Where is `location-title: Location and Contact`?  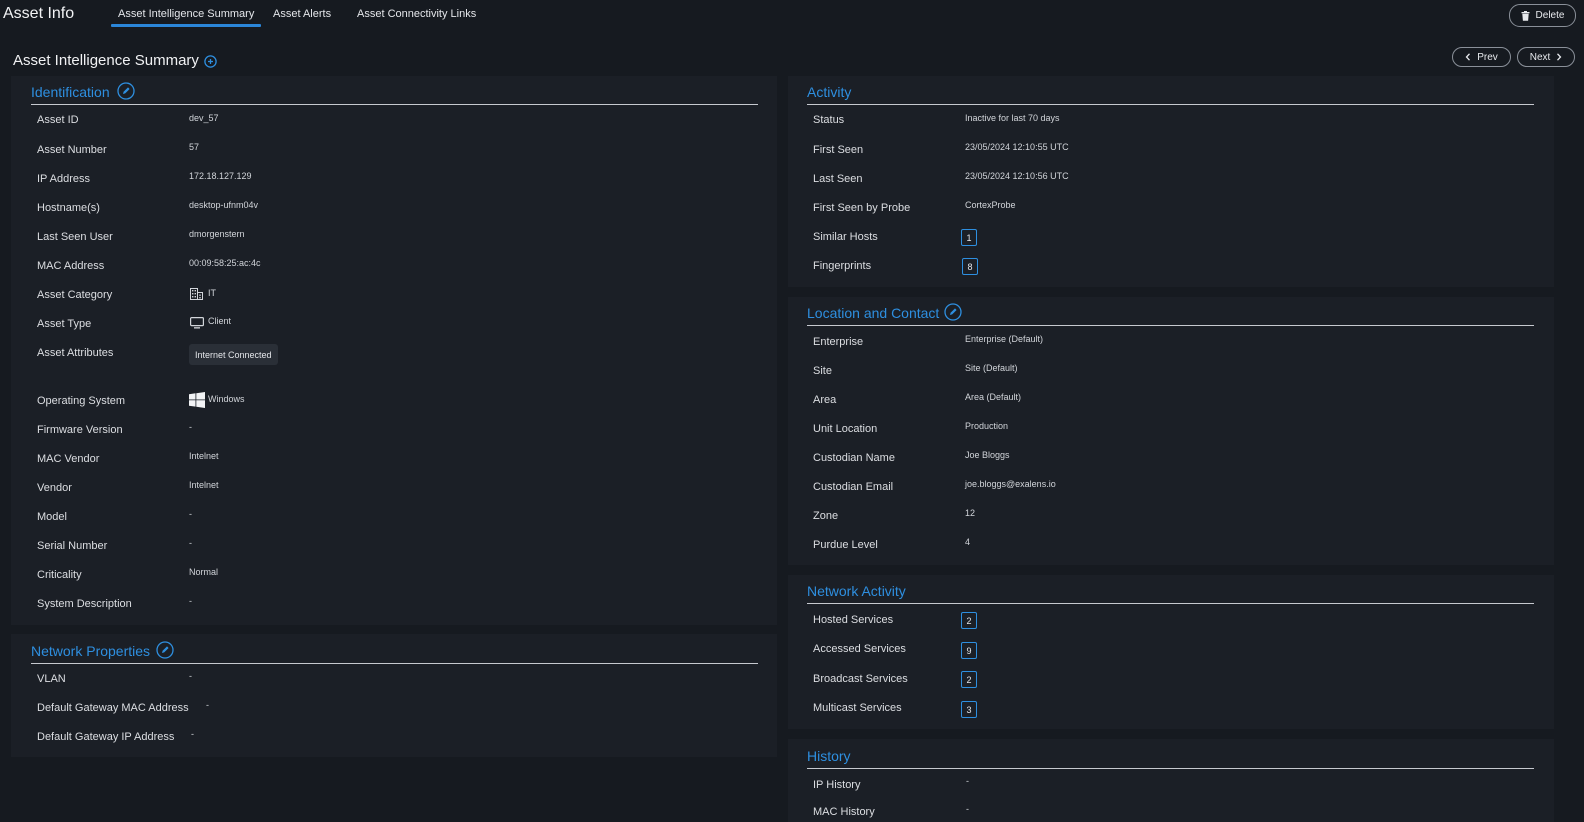 location-title: Location and Contact is located at coordinates (873, 313).